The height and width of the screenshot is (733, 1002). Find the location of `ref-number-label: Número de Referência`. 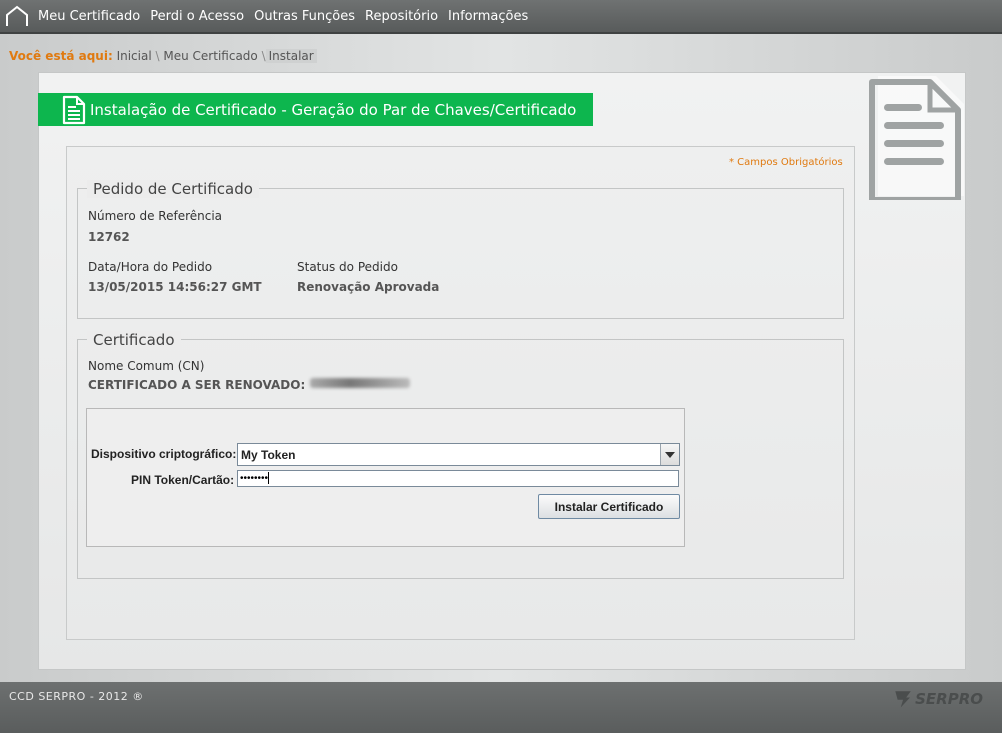

ref-number-label: Número de Referência is located at coordinates (155, 216).